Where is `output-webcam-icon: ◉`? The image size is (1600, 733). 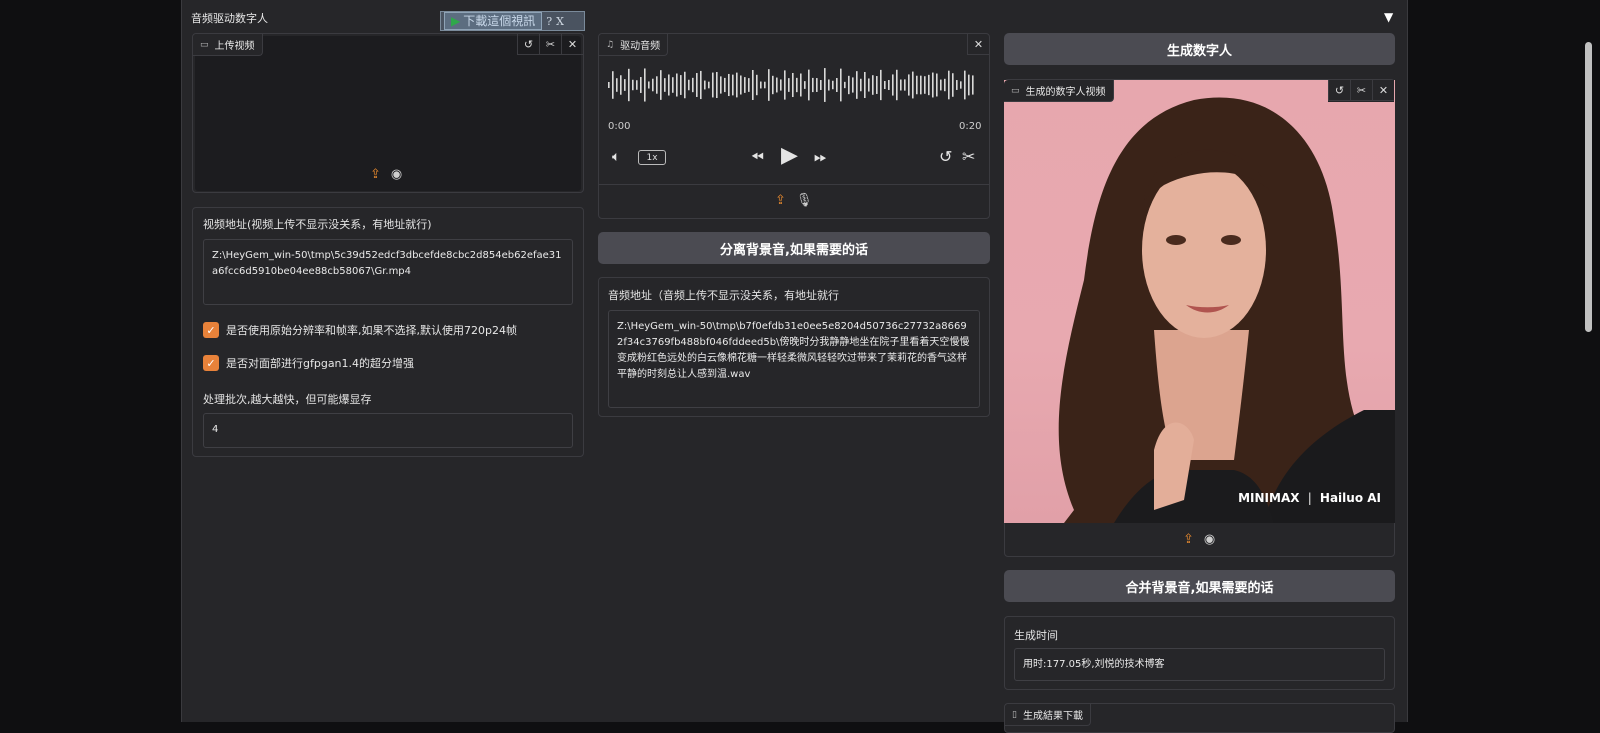 output-webcam-icon: ◉ is located at coordinates (1209, 539).